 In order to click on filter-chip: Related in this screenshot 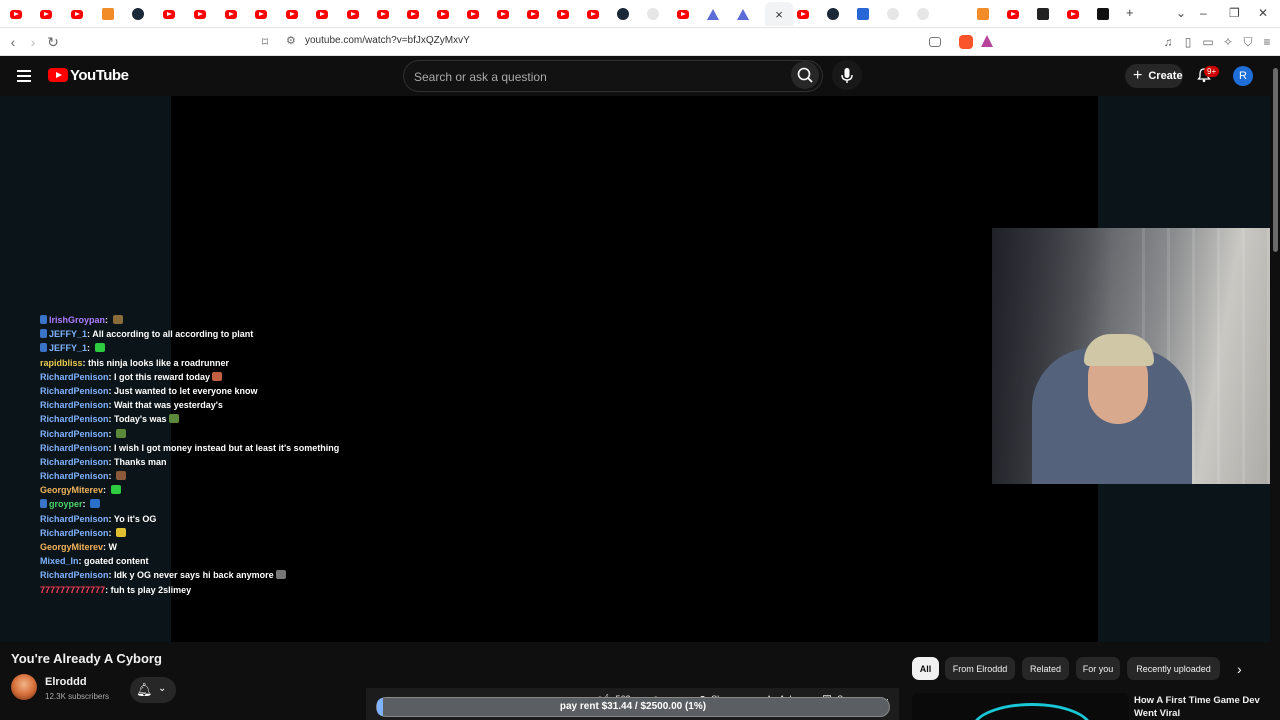, I will do `click(1045, 668)`.